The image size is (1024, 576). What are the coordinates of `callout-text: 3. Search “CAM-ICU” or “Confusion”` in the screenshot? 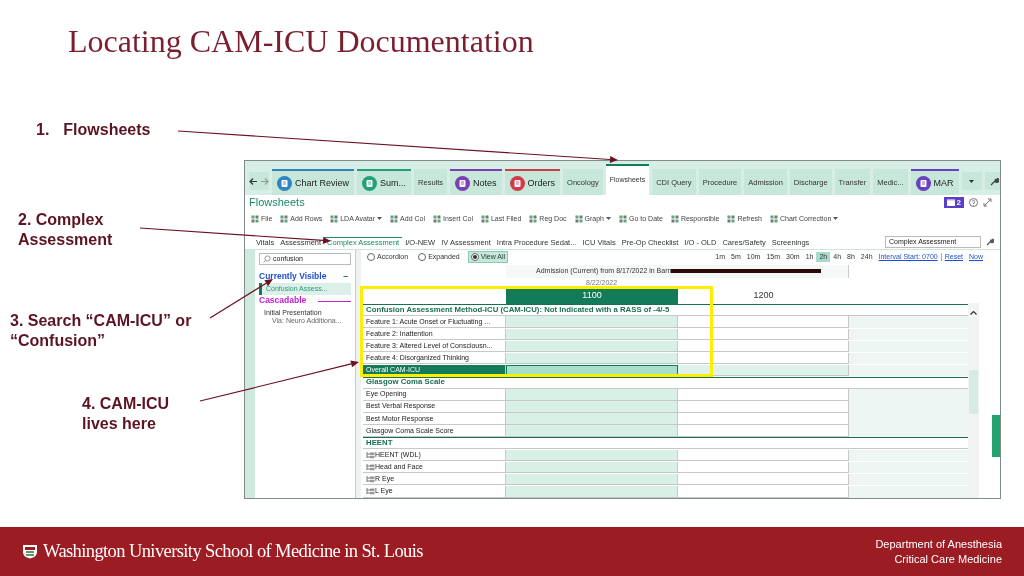 It's located at (101, 331).